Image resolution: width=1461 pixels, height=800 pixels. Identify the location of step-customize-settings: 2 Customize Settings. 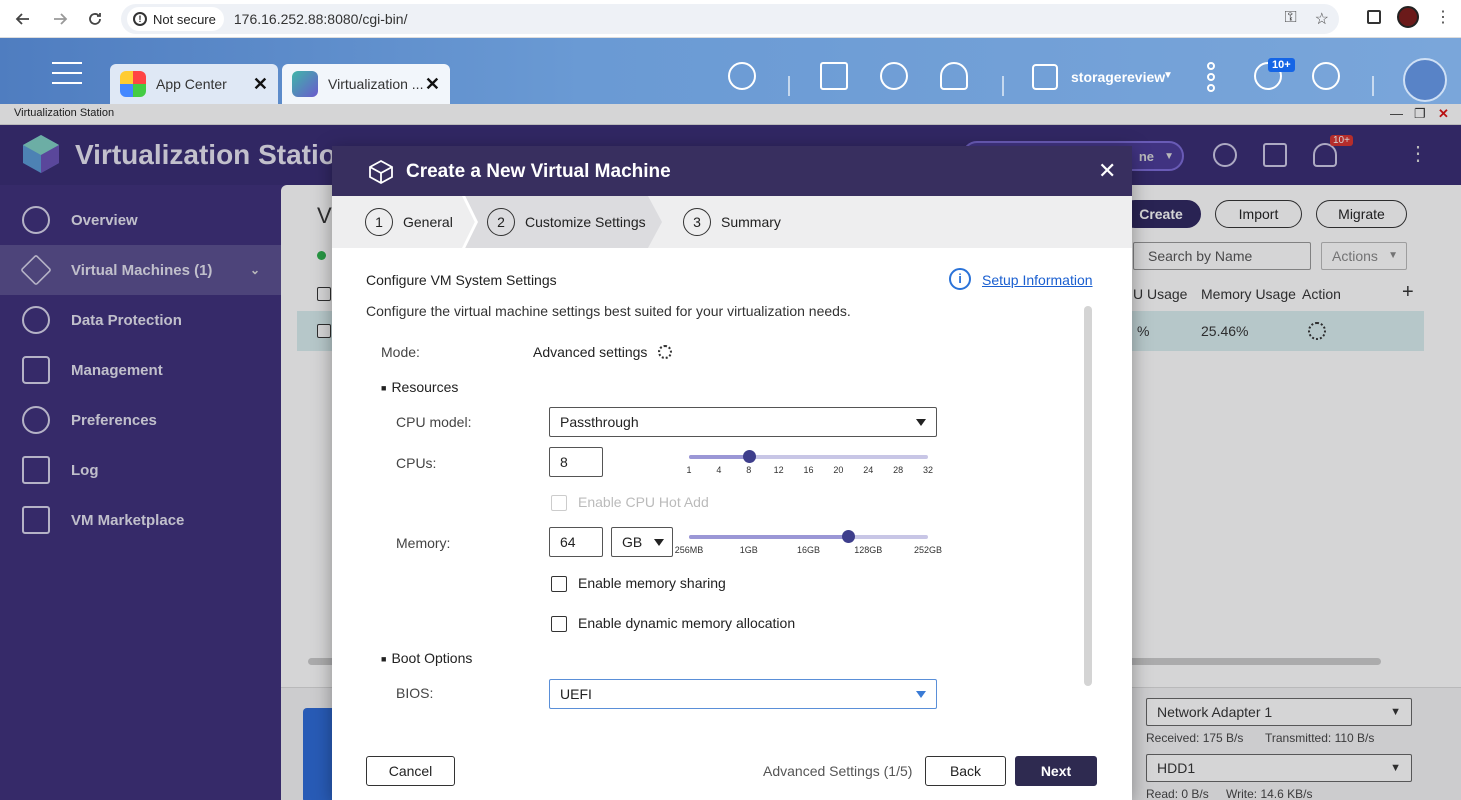
(566, 222).